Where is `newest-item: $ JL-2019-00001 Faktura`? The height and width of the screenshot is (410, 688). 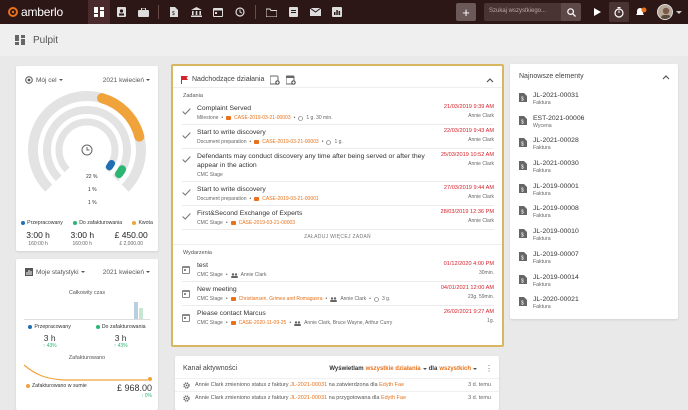
newest-item: $ JL-2019-00001 Faktura is located at coordinates (594, 190).